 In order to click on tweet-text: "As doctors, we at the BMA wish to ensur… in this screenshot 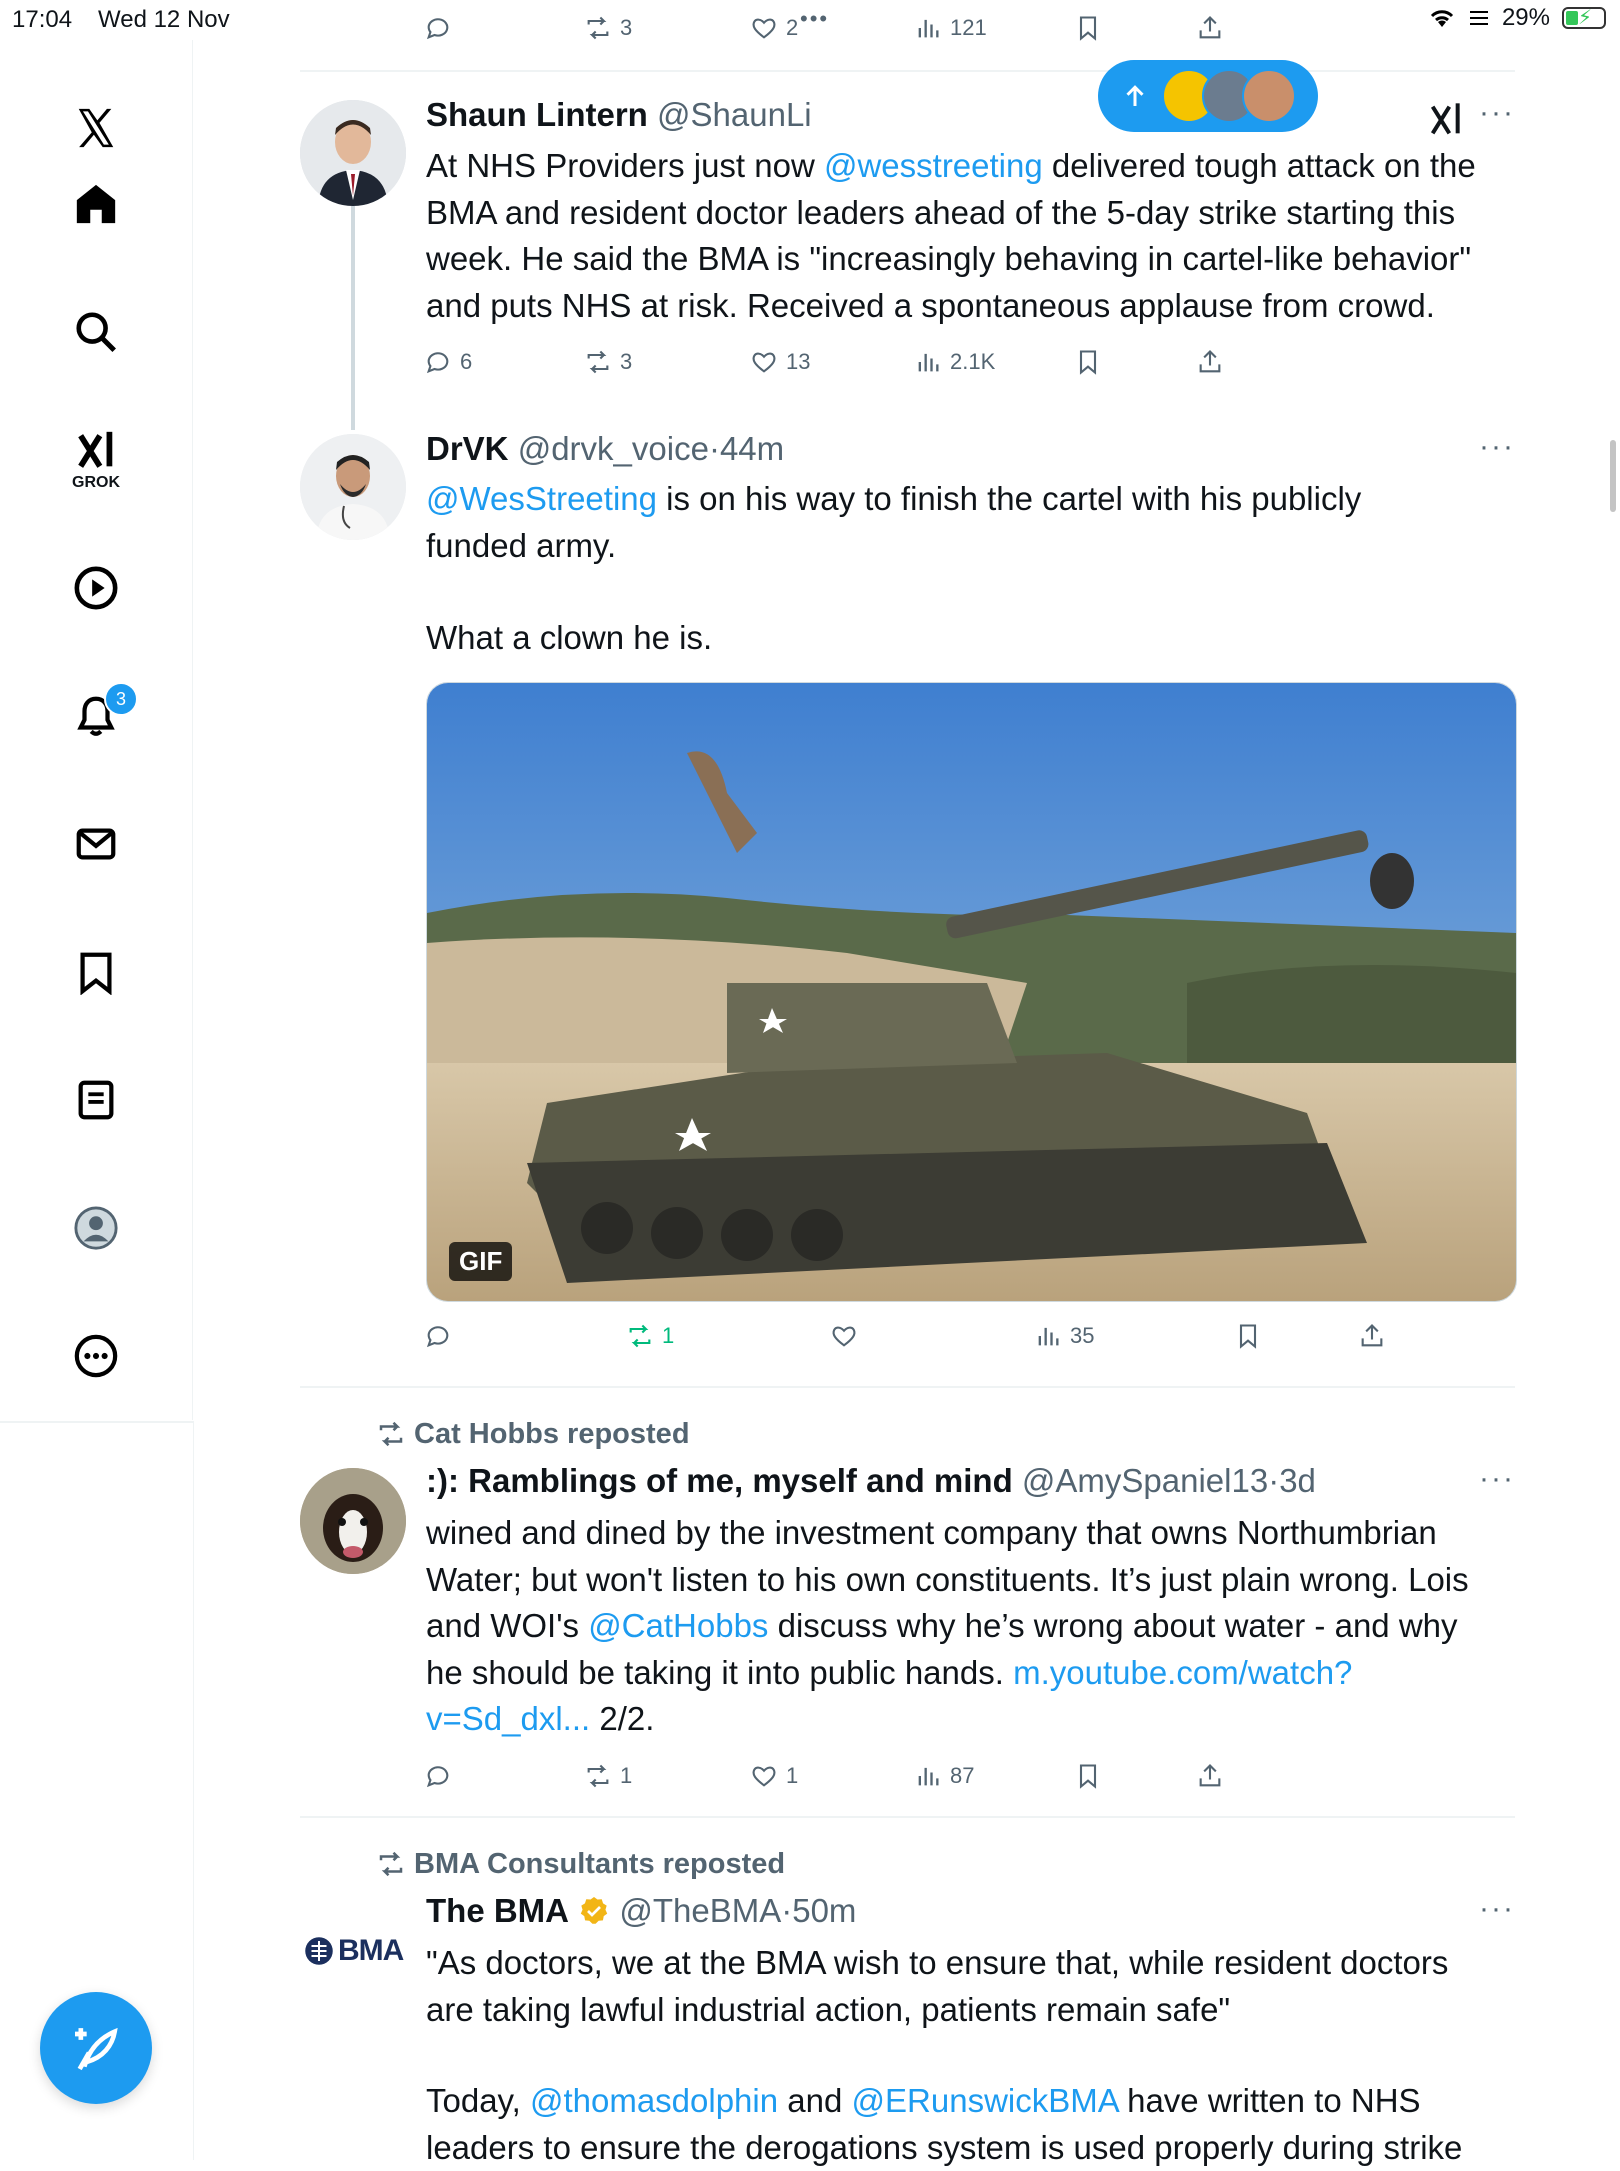, I will do `click(956, 1986)`.